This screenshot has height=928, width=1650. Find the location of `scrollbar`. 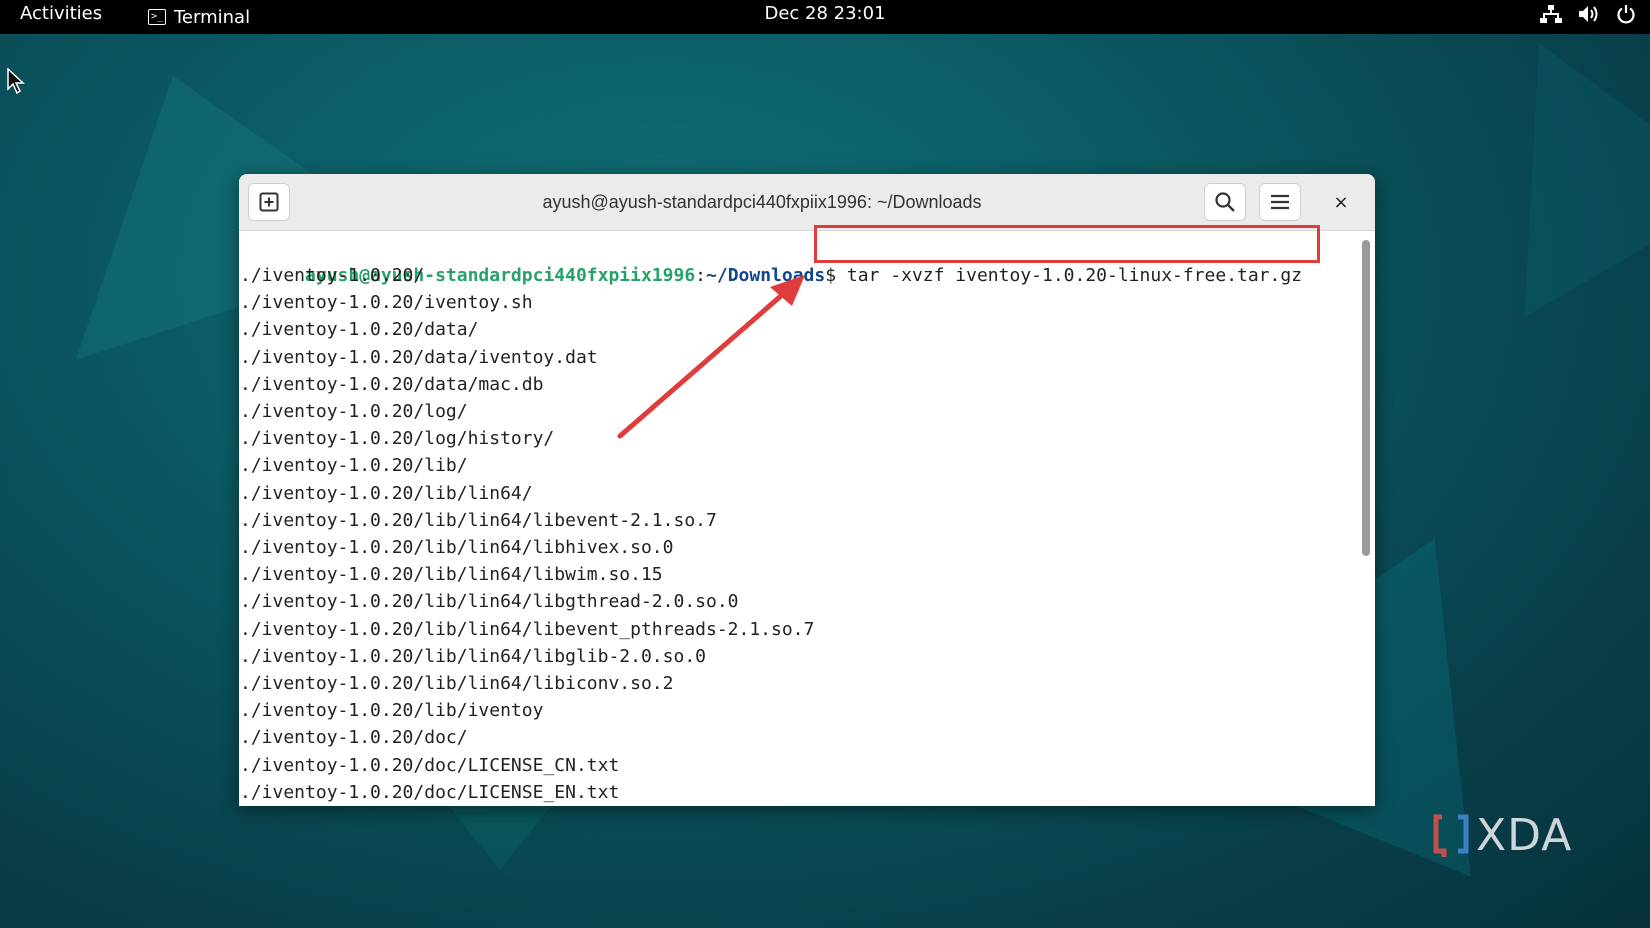

scrollbar is located at coordinates (1366, 398).